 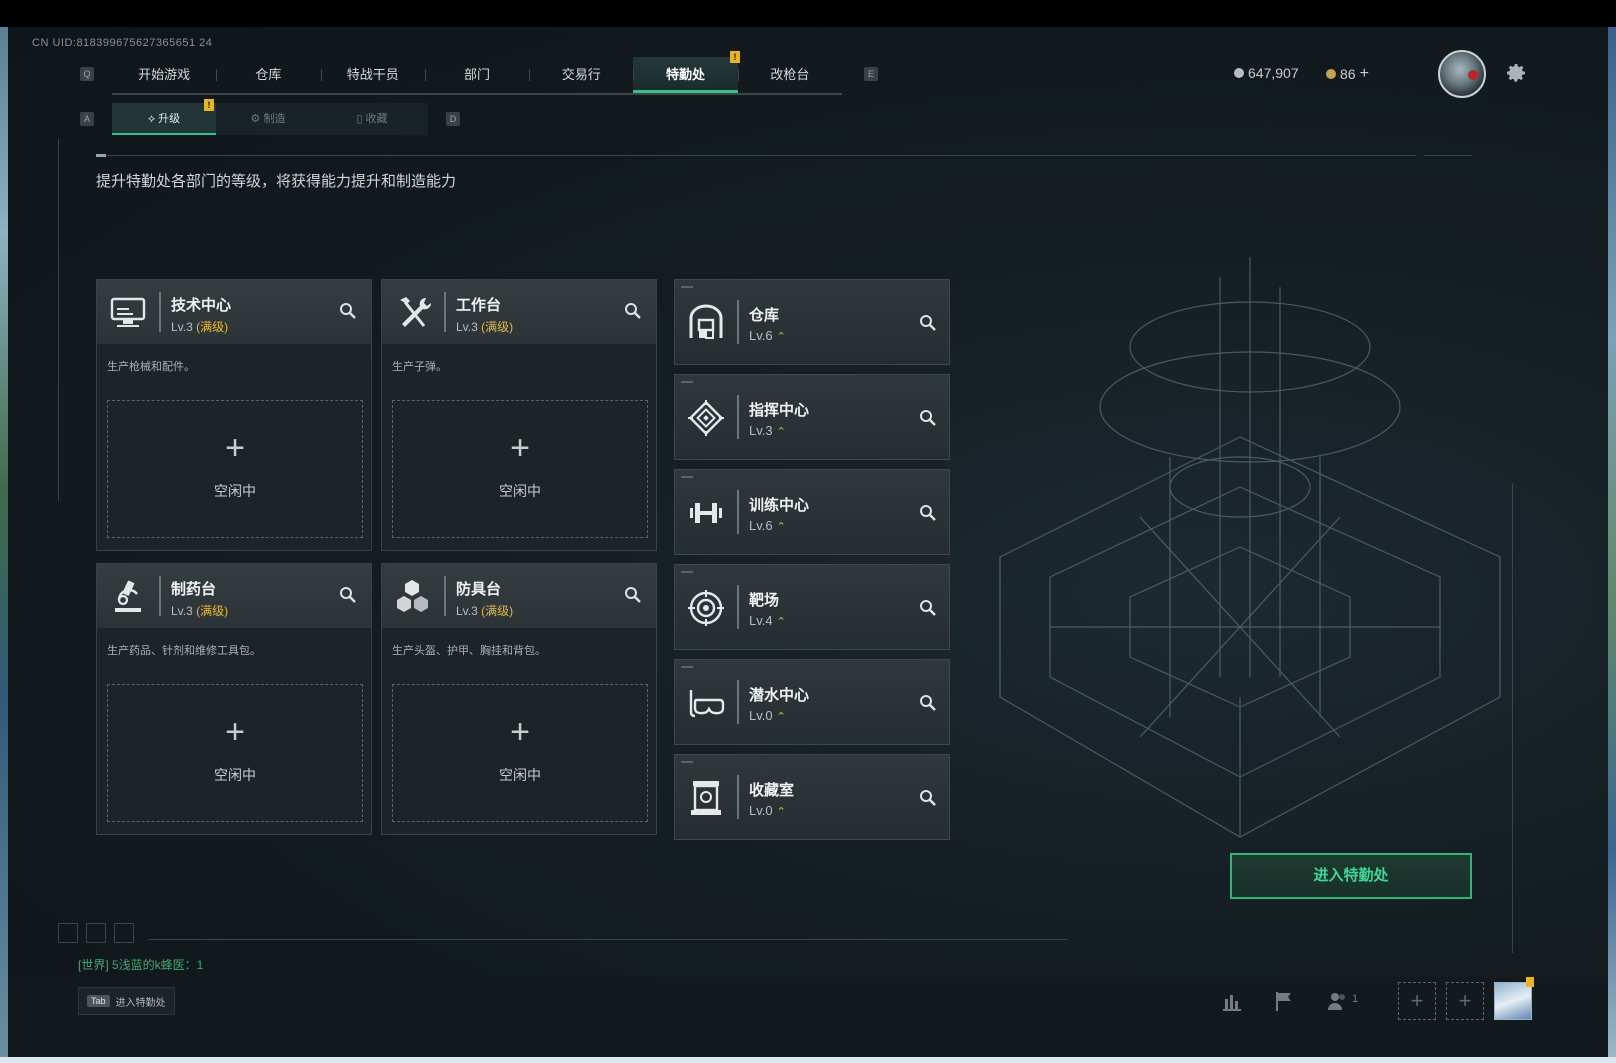 What do you see at coordinates (268, 119) in the screenshot?
I see `subtab-craft: ⚙ 制造` at bounding box center [268, 119].